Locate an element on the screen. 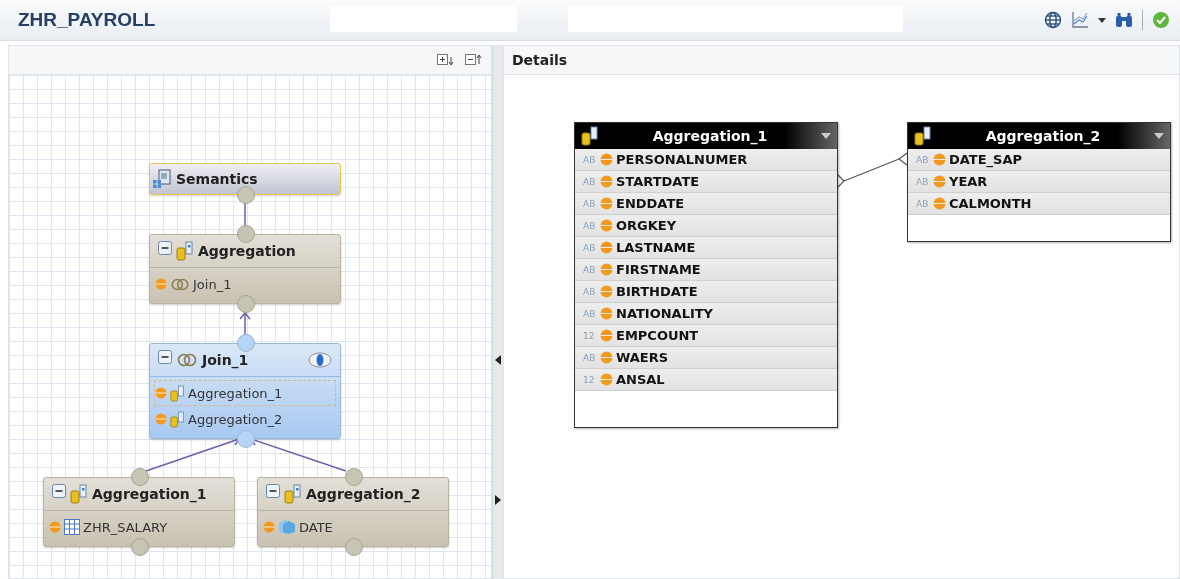 The image size is (1180, 579). column-row: AB LASTNAME is located at coordinates (706, 248).